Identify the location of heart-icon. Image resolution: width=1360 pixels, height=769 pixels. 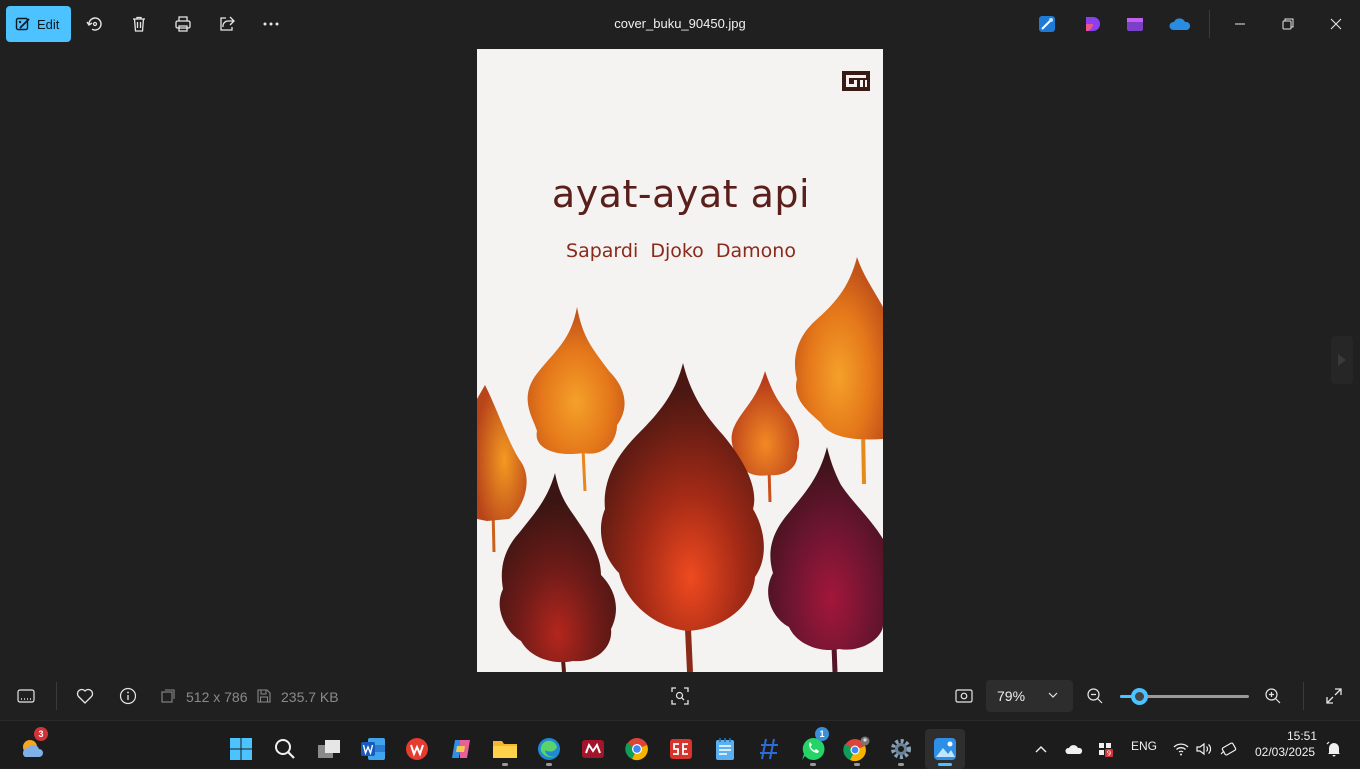
(85, 696).